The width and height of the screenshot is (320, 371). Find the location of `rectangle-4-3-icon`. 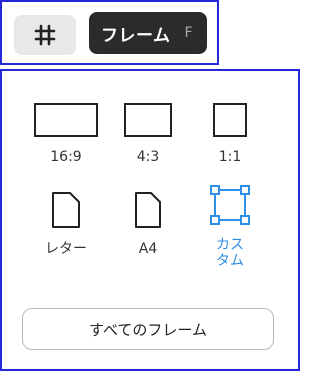

rectangle-4-3-icon is located at coordinates (148, 120).